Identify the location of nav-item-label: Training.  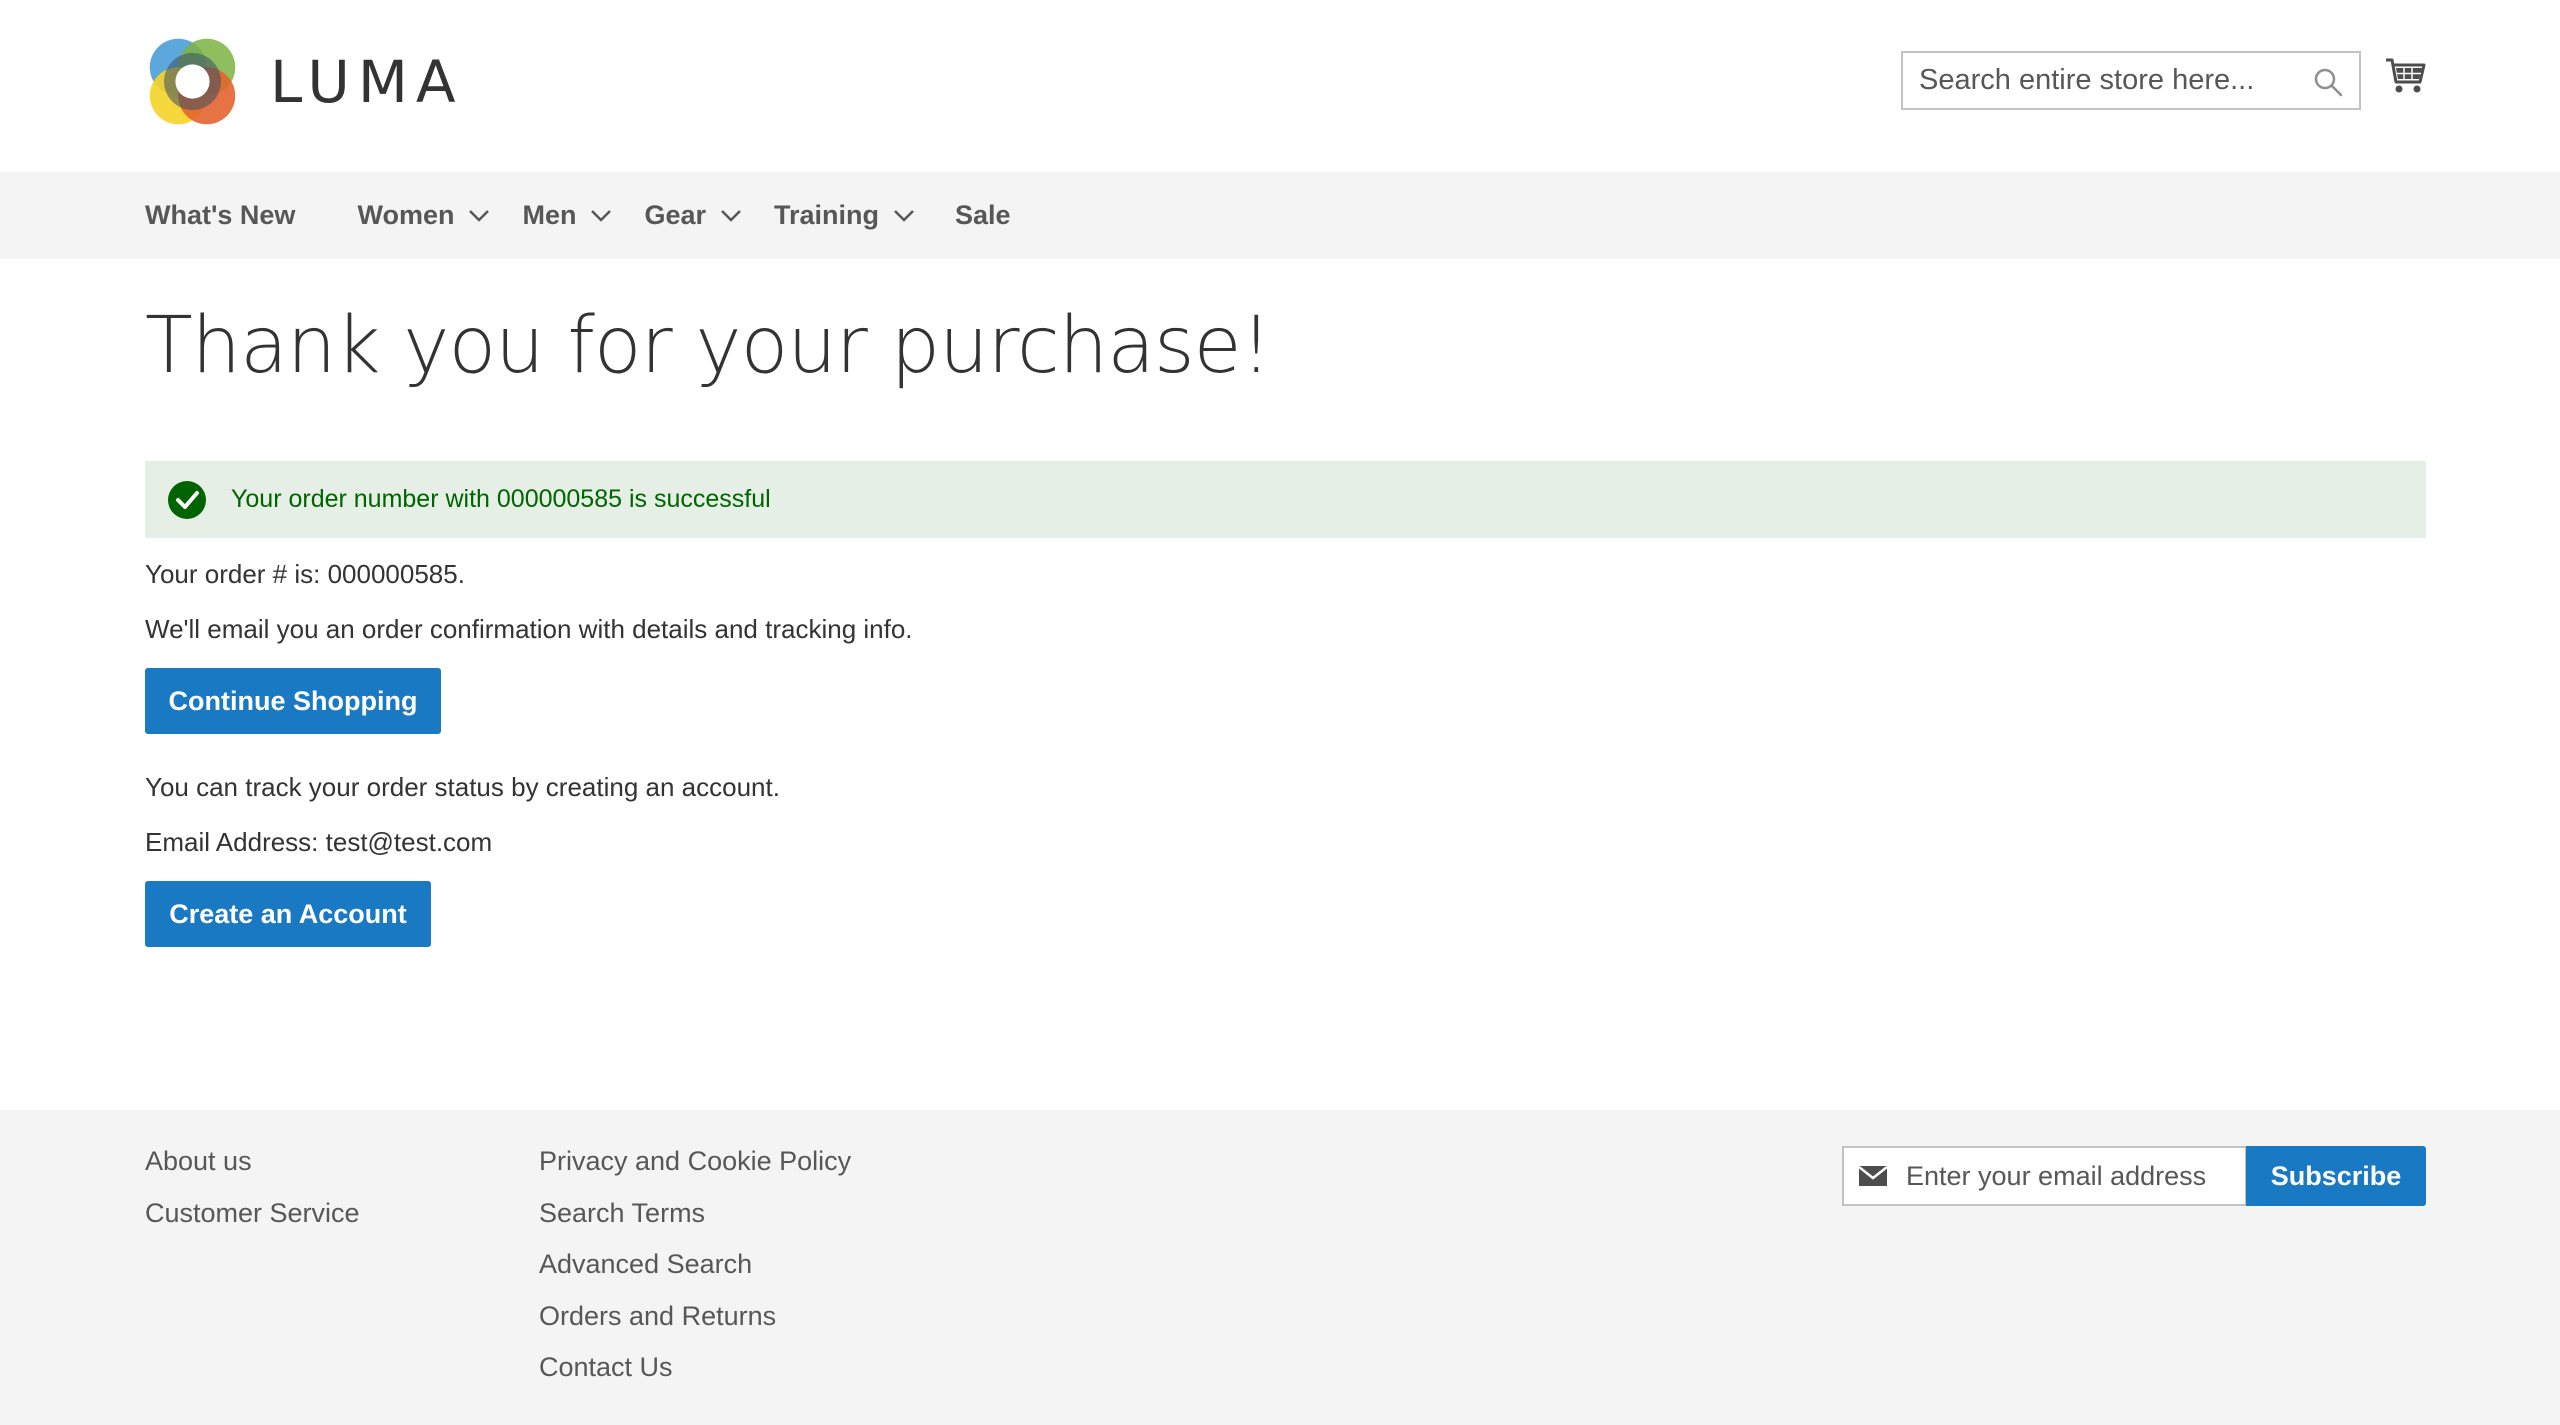
(827, 215).